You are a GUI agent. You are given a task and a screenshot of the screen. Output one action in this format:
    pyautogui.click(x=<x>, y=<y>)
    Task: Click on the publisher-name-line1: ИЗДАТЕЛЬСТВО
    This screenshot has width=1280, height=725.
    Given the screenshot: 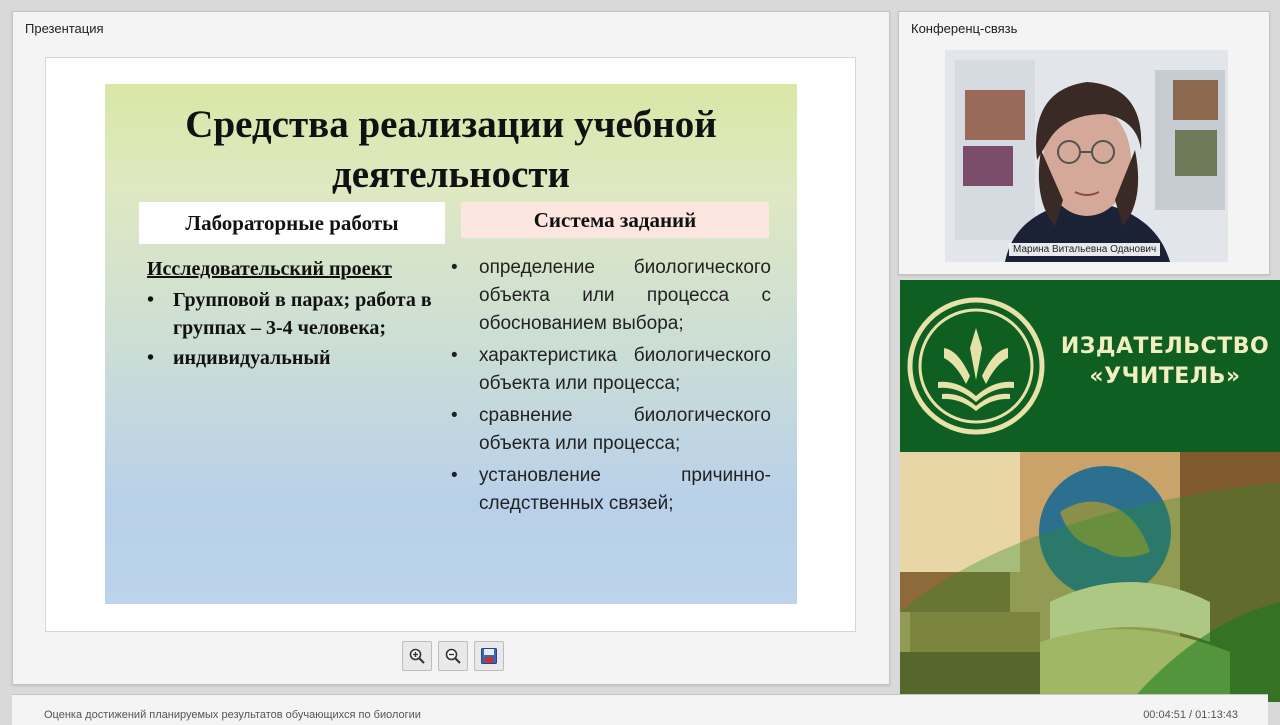 What is the action you would take?
    pyautogui.click(x=1165, y=346)
    